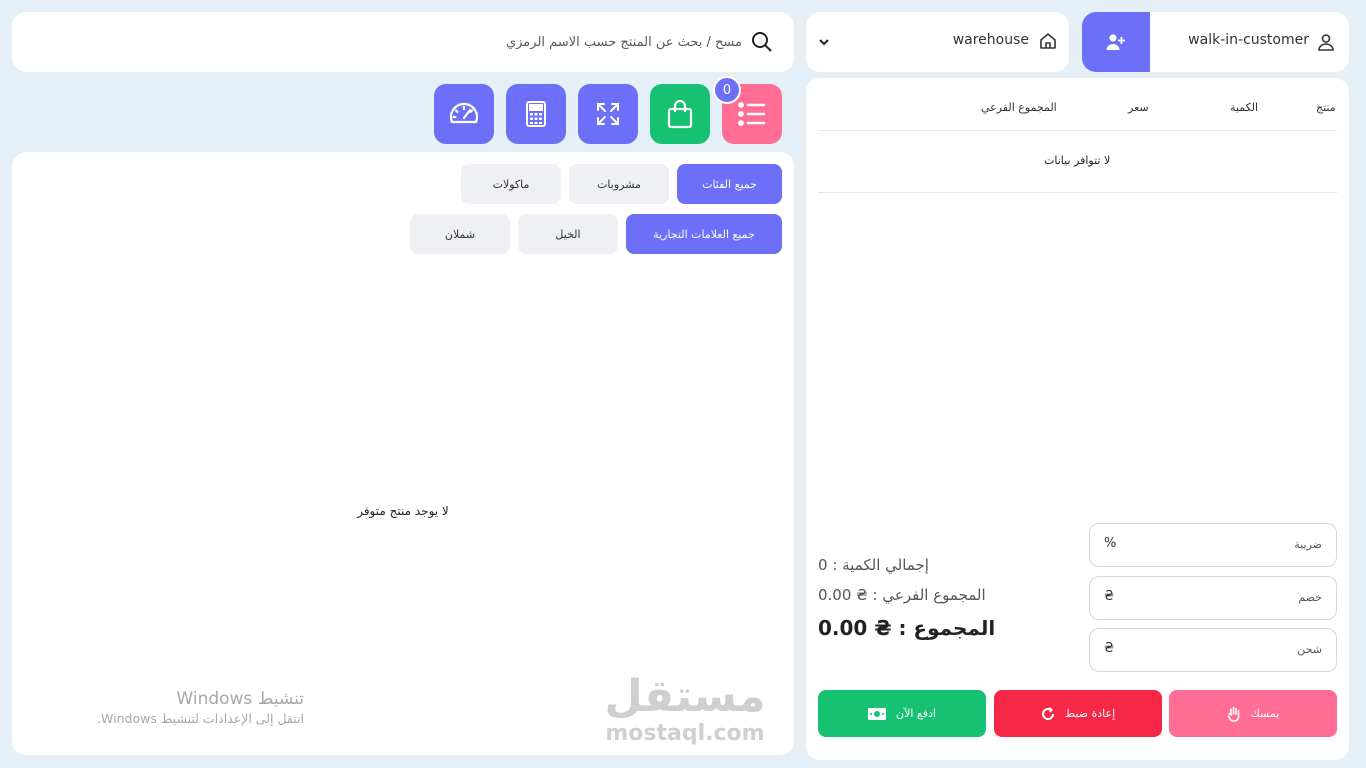 The height and width of the screenshot is (768, 1366). Describe the element at coordinates (460, 234) in the screenshot. I see `brand-shamlan-button: شملان` at that location.